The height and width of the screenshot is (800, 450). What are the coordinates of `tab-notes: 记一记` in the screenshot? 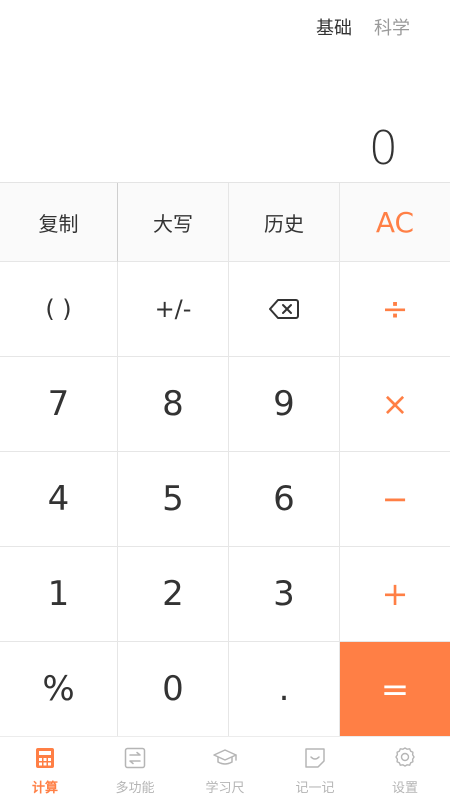 It's located at (315, 768).